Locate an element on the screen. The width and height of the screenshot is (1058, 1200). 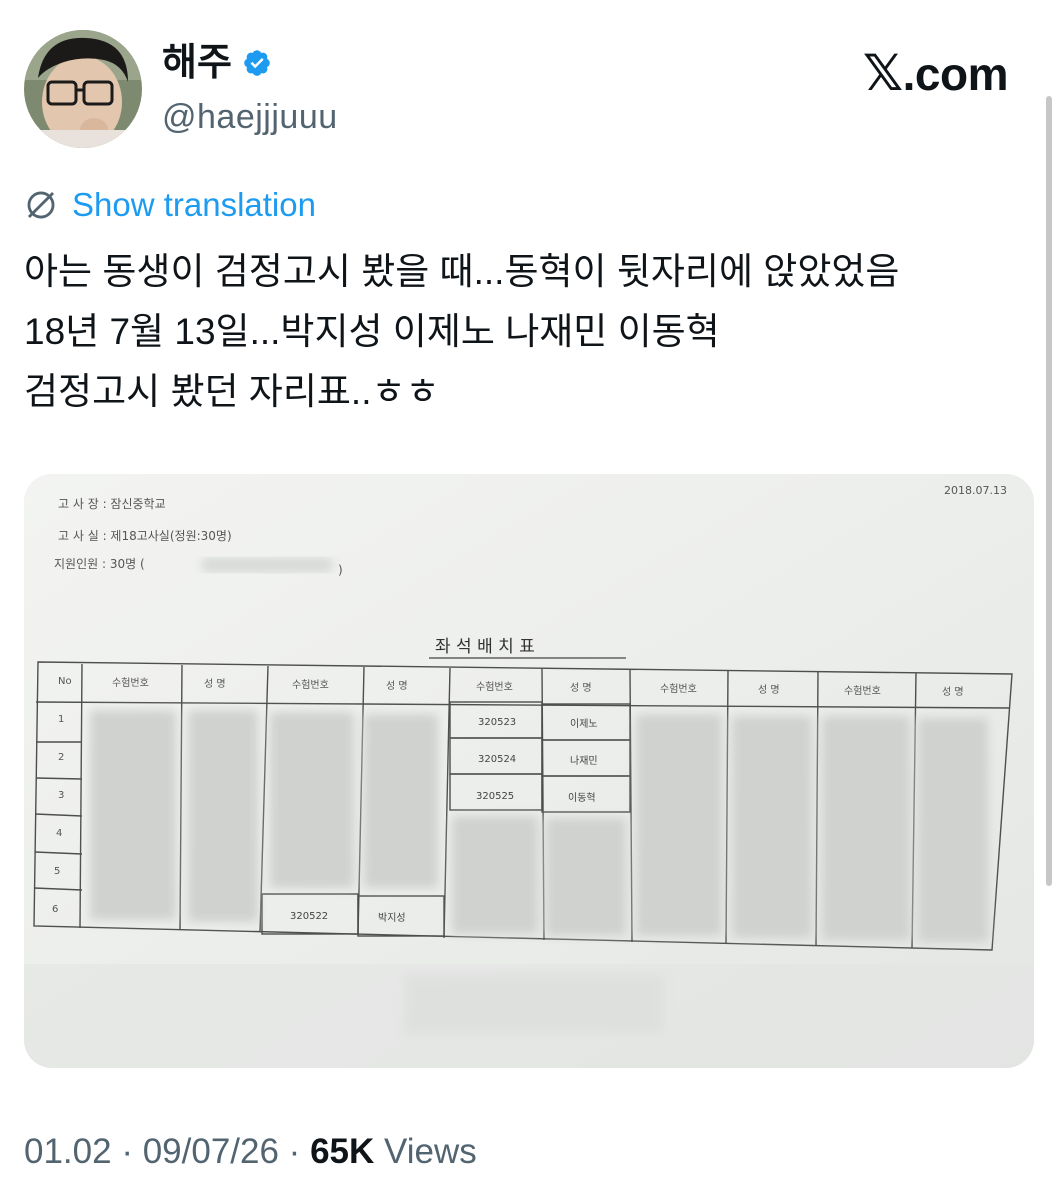
header-no: No is located at coordinates (65, 681).